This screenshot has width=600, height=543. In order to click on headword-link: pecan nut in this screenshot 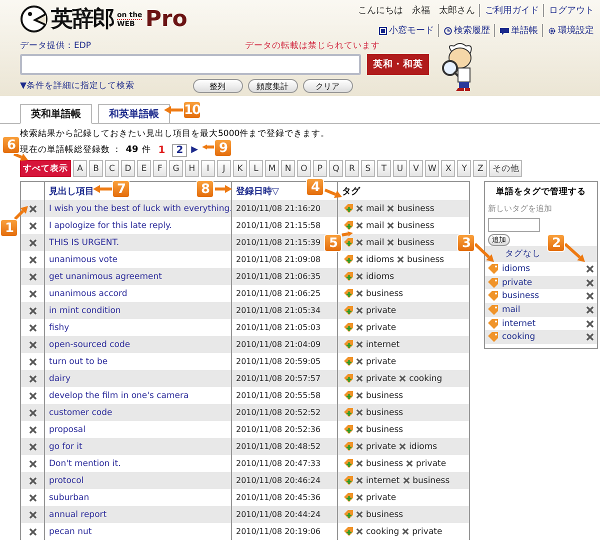, I will do `click(70, 531)`.